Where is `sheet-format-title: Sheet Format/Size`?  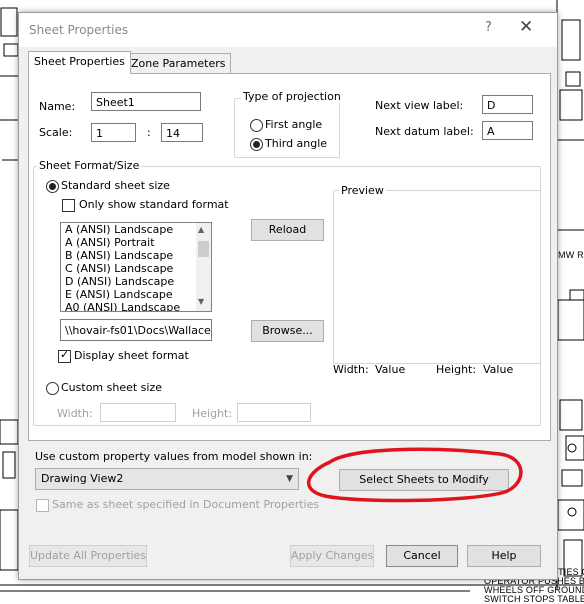 sheet-format-title: Sheet Format/Size is located at coordinates (89, 165).